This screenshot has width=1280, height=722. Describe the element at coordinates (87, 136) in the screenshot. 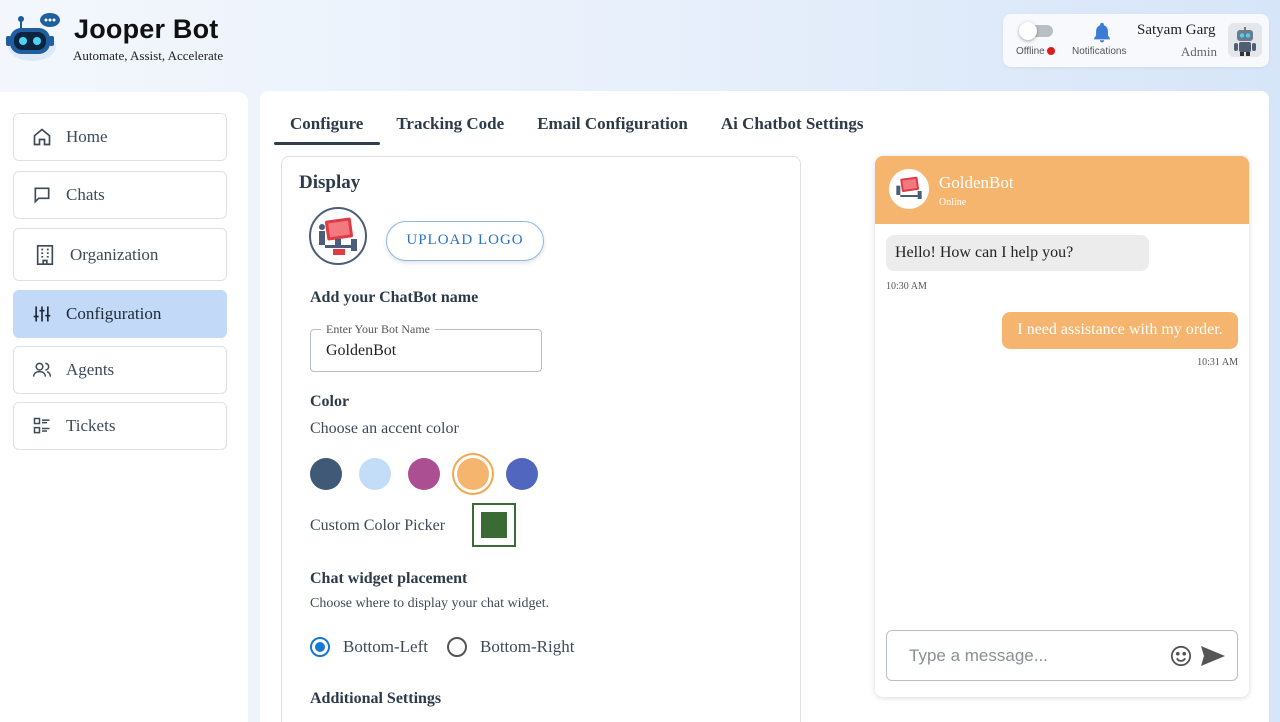

I see `sidebar-item-label: Home` at that location.